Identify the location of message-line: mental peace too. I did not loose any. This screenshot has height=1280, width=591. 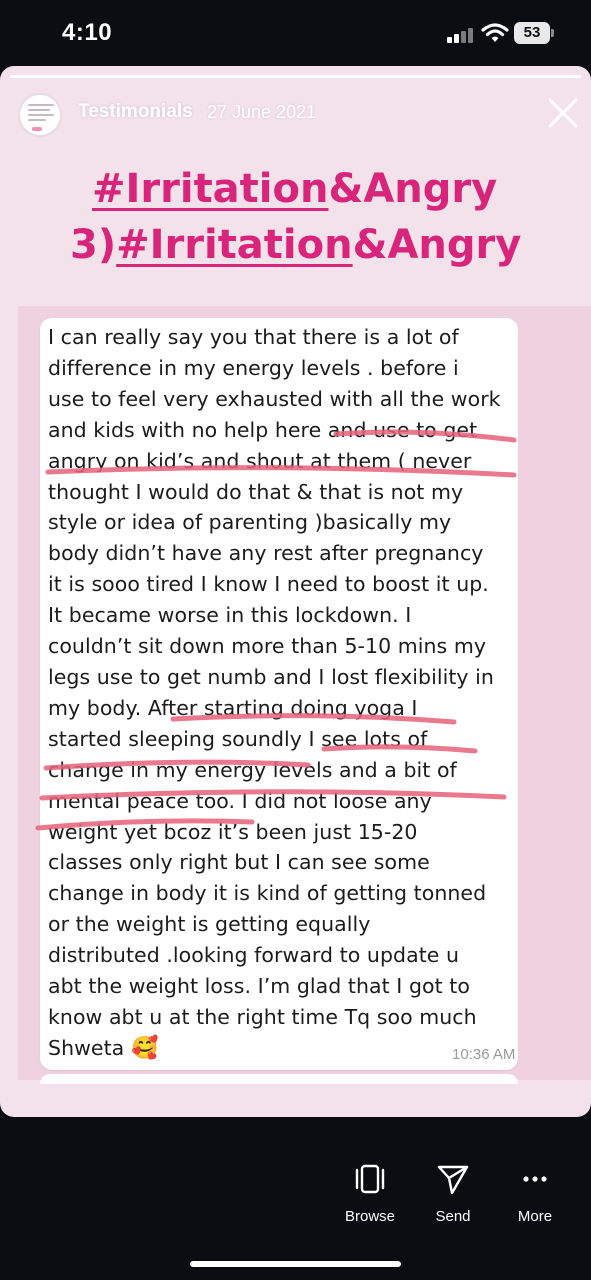
(240, 800).